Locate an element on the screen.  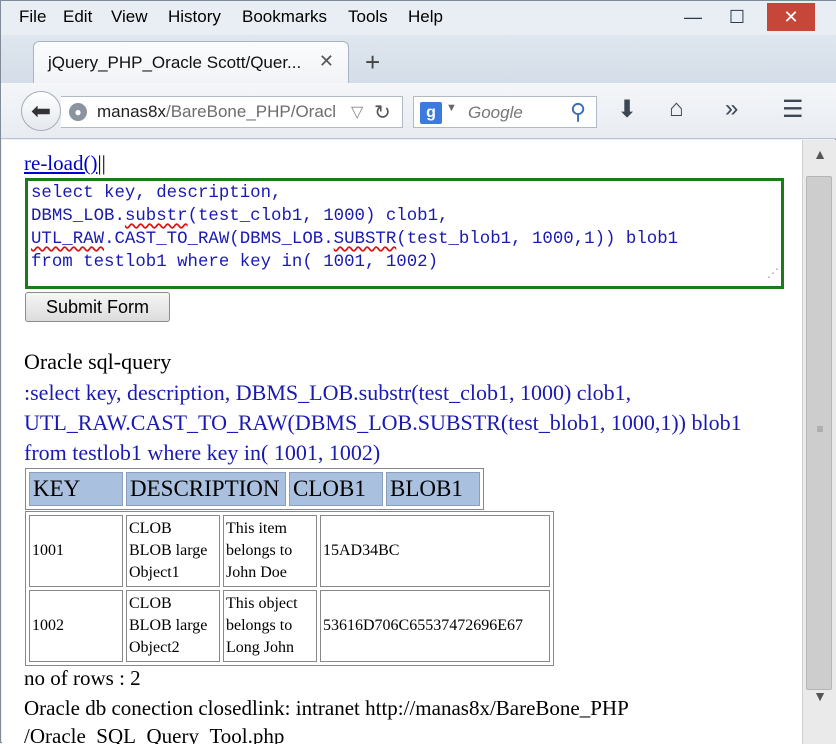
home-icon: ⌂ is located at coordinates (676, 109).